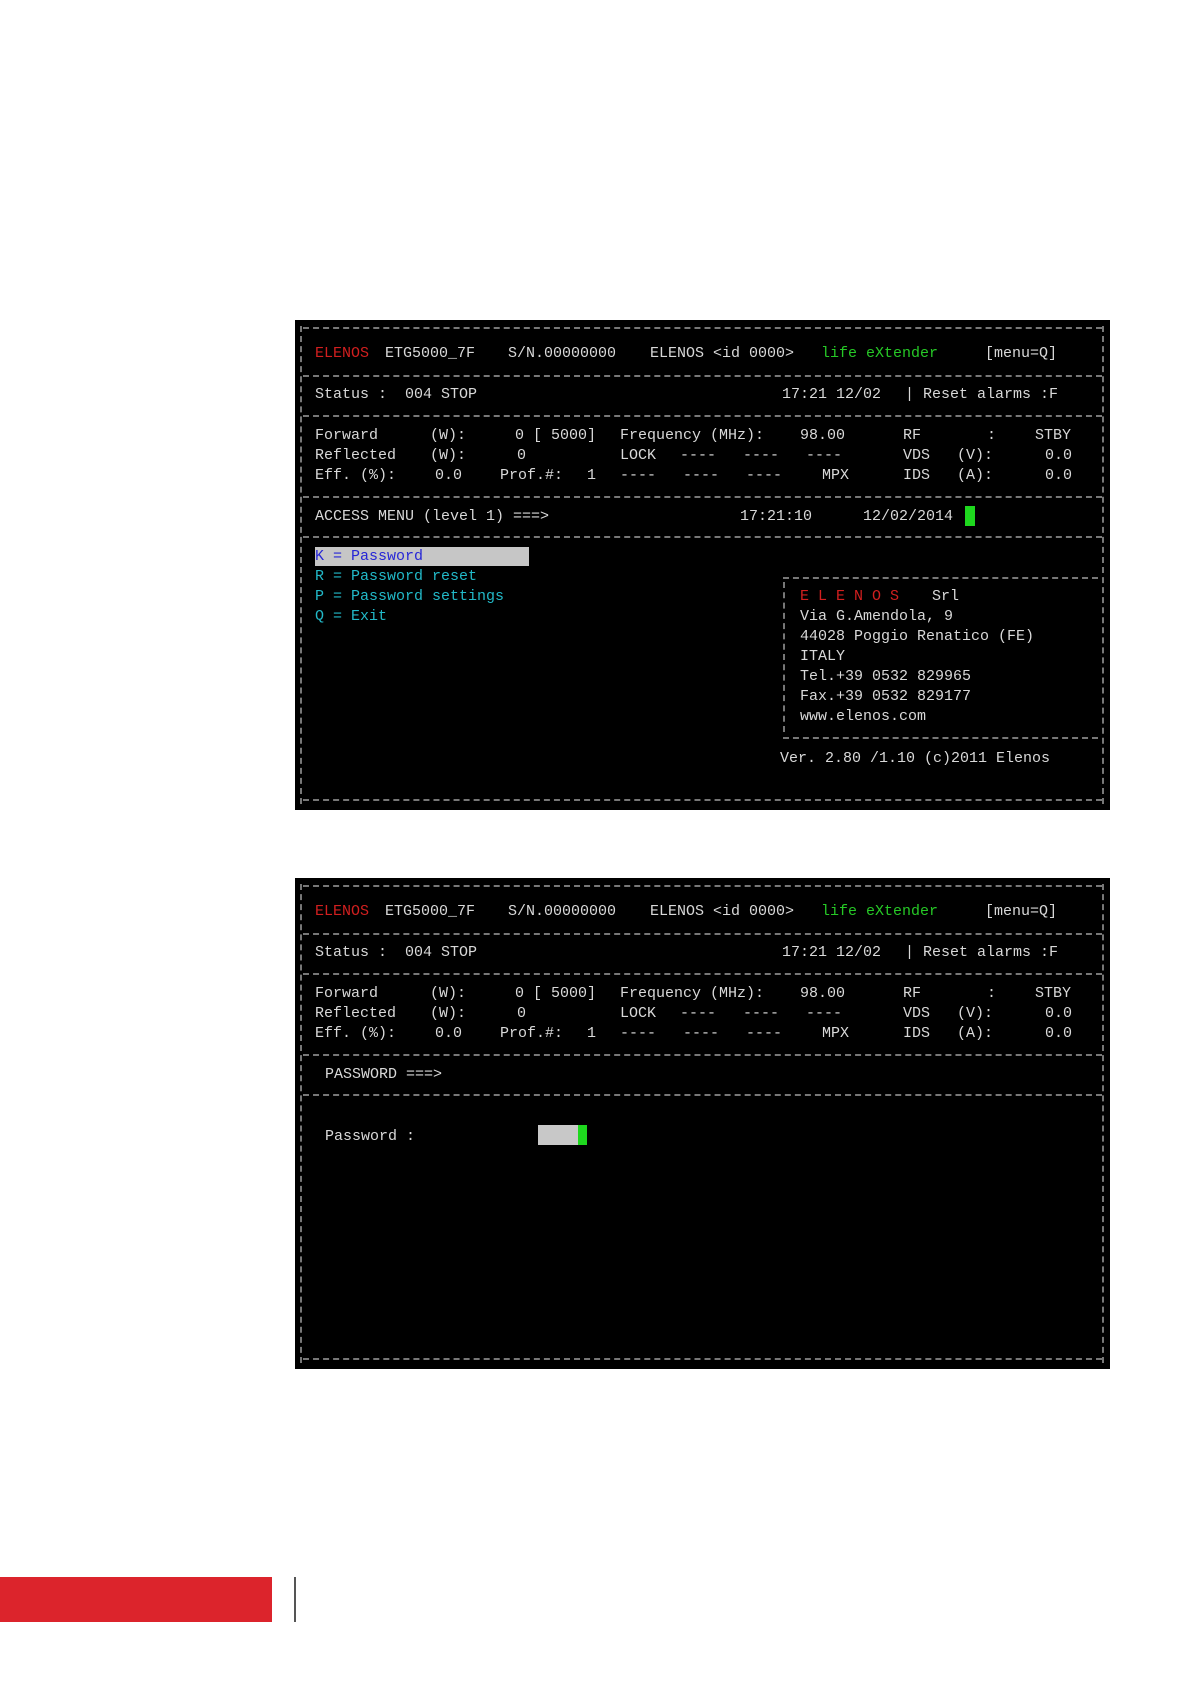  I want to click on menu-option-password-settings: P = Password settings, so click(409, 597).